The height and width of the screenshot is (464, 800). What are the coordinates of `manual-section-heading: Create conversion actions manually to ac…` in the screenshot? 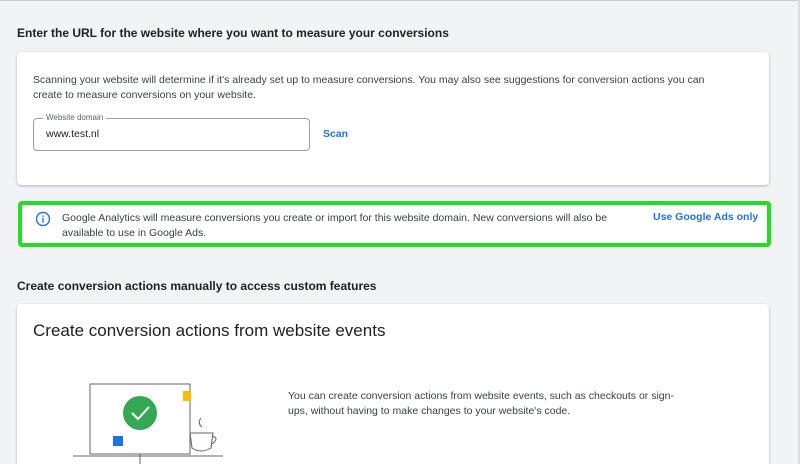 It's located at (197, 286).